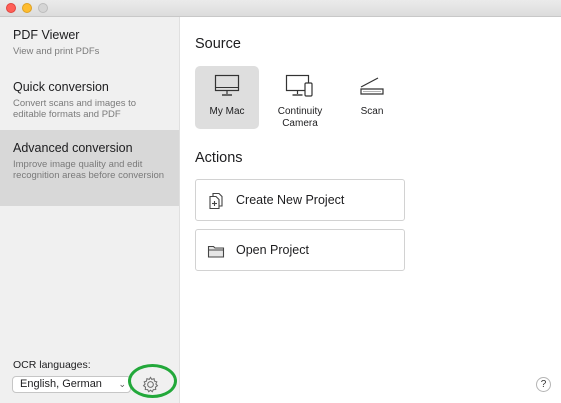  Describe the element at coordinates (61, 384) in the screenshot. I see `ocr-languages-value: English, German` at that location.